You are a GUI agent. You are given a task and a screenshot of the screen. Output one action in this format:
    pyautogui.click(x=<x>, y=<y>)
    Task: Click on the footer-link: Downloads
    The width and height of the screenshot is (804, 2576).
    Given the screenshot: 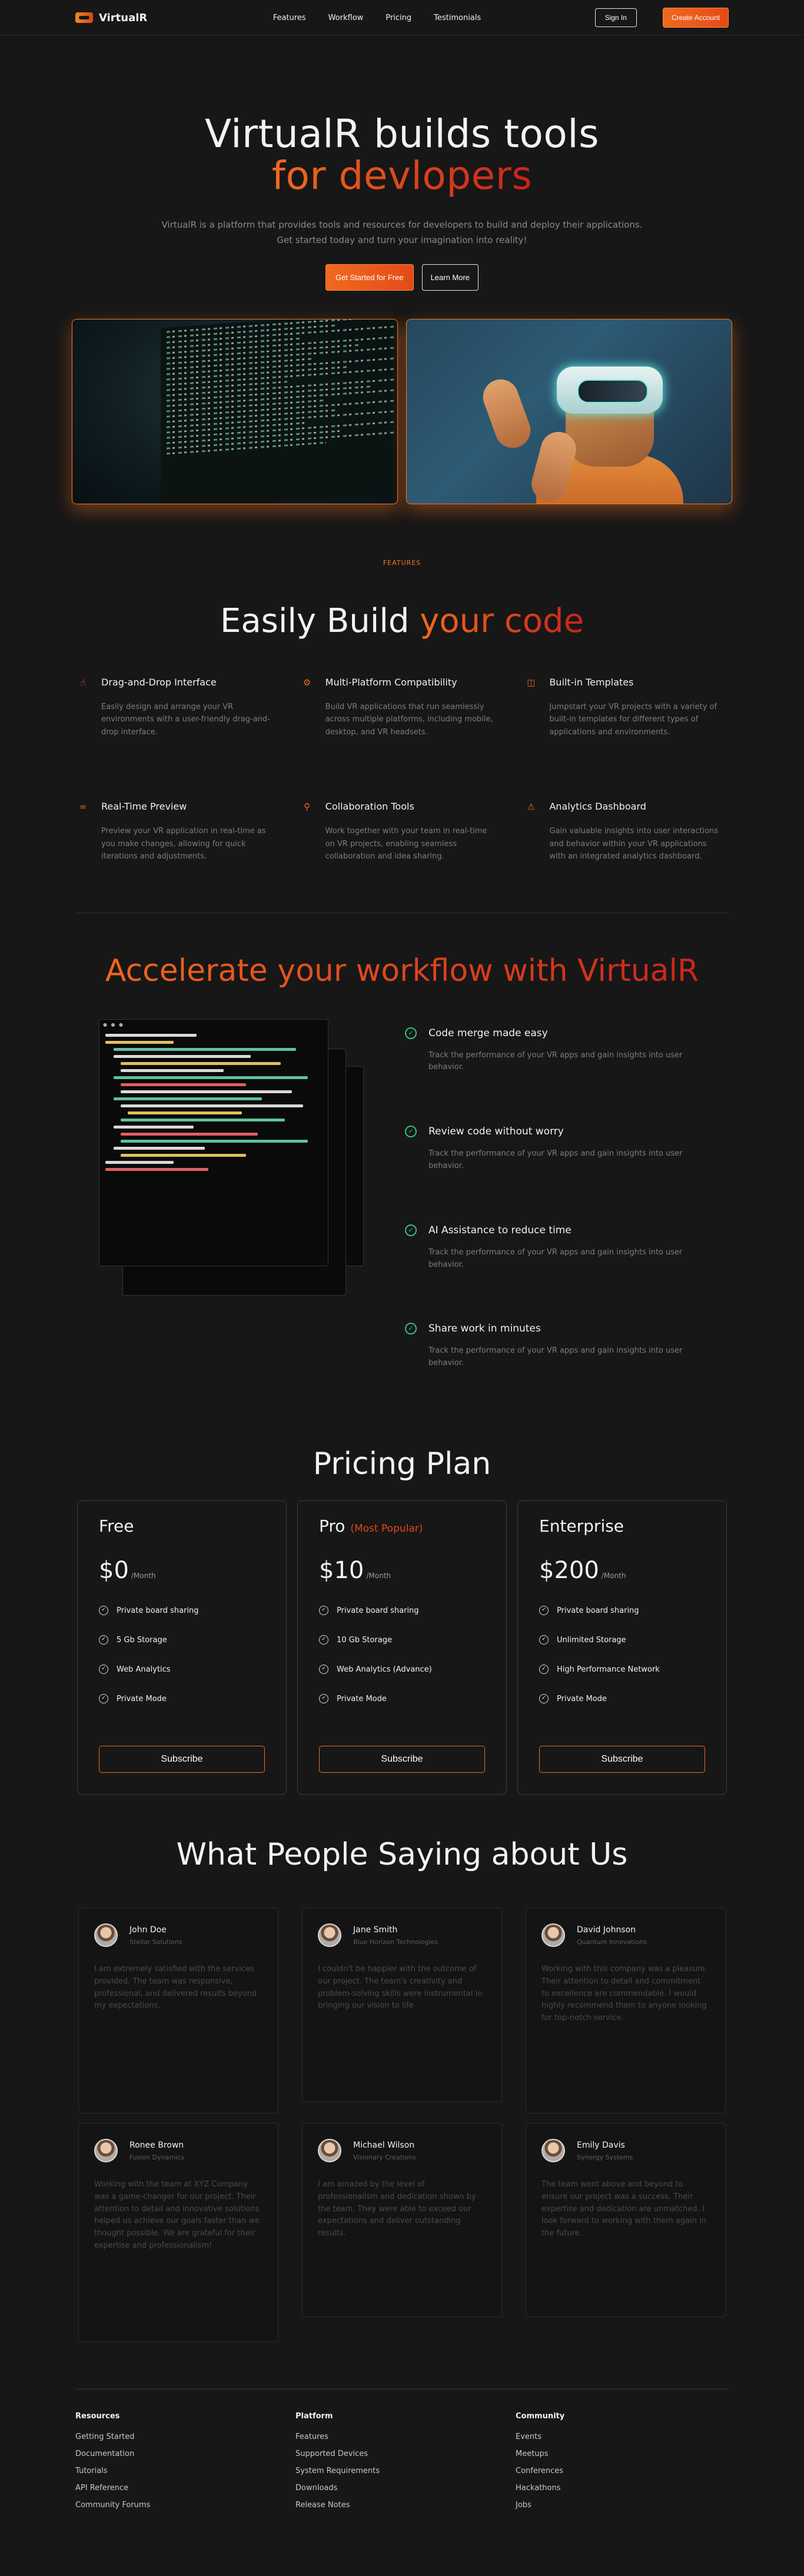 What is the action you would take?
    pyautogui.click(x=405, y=2492)
    